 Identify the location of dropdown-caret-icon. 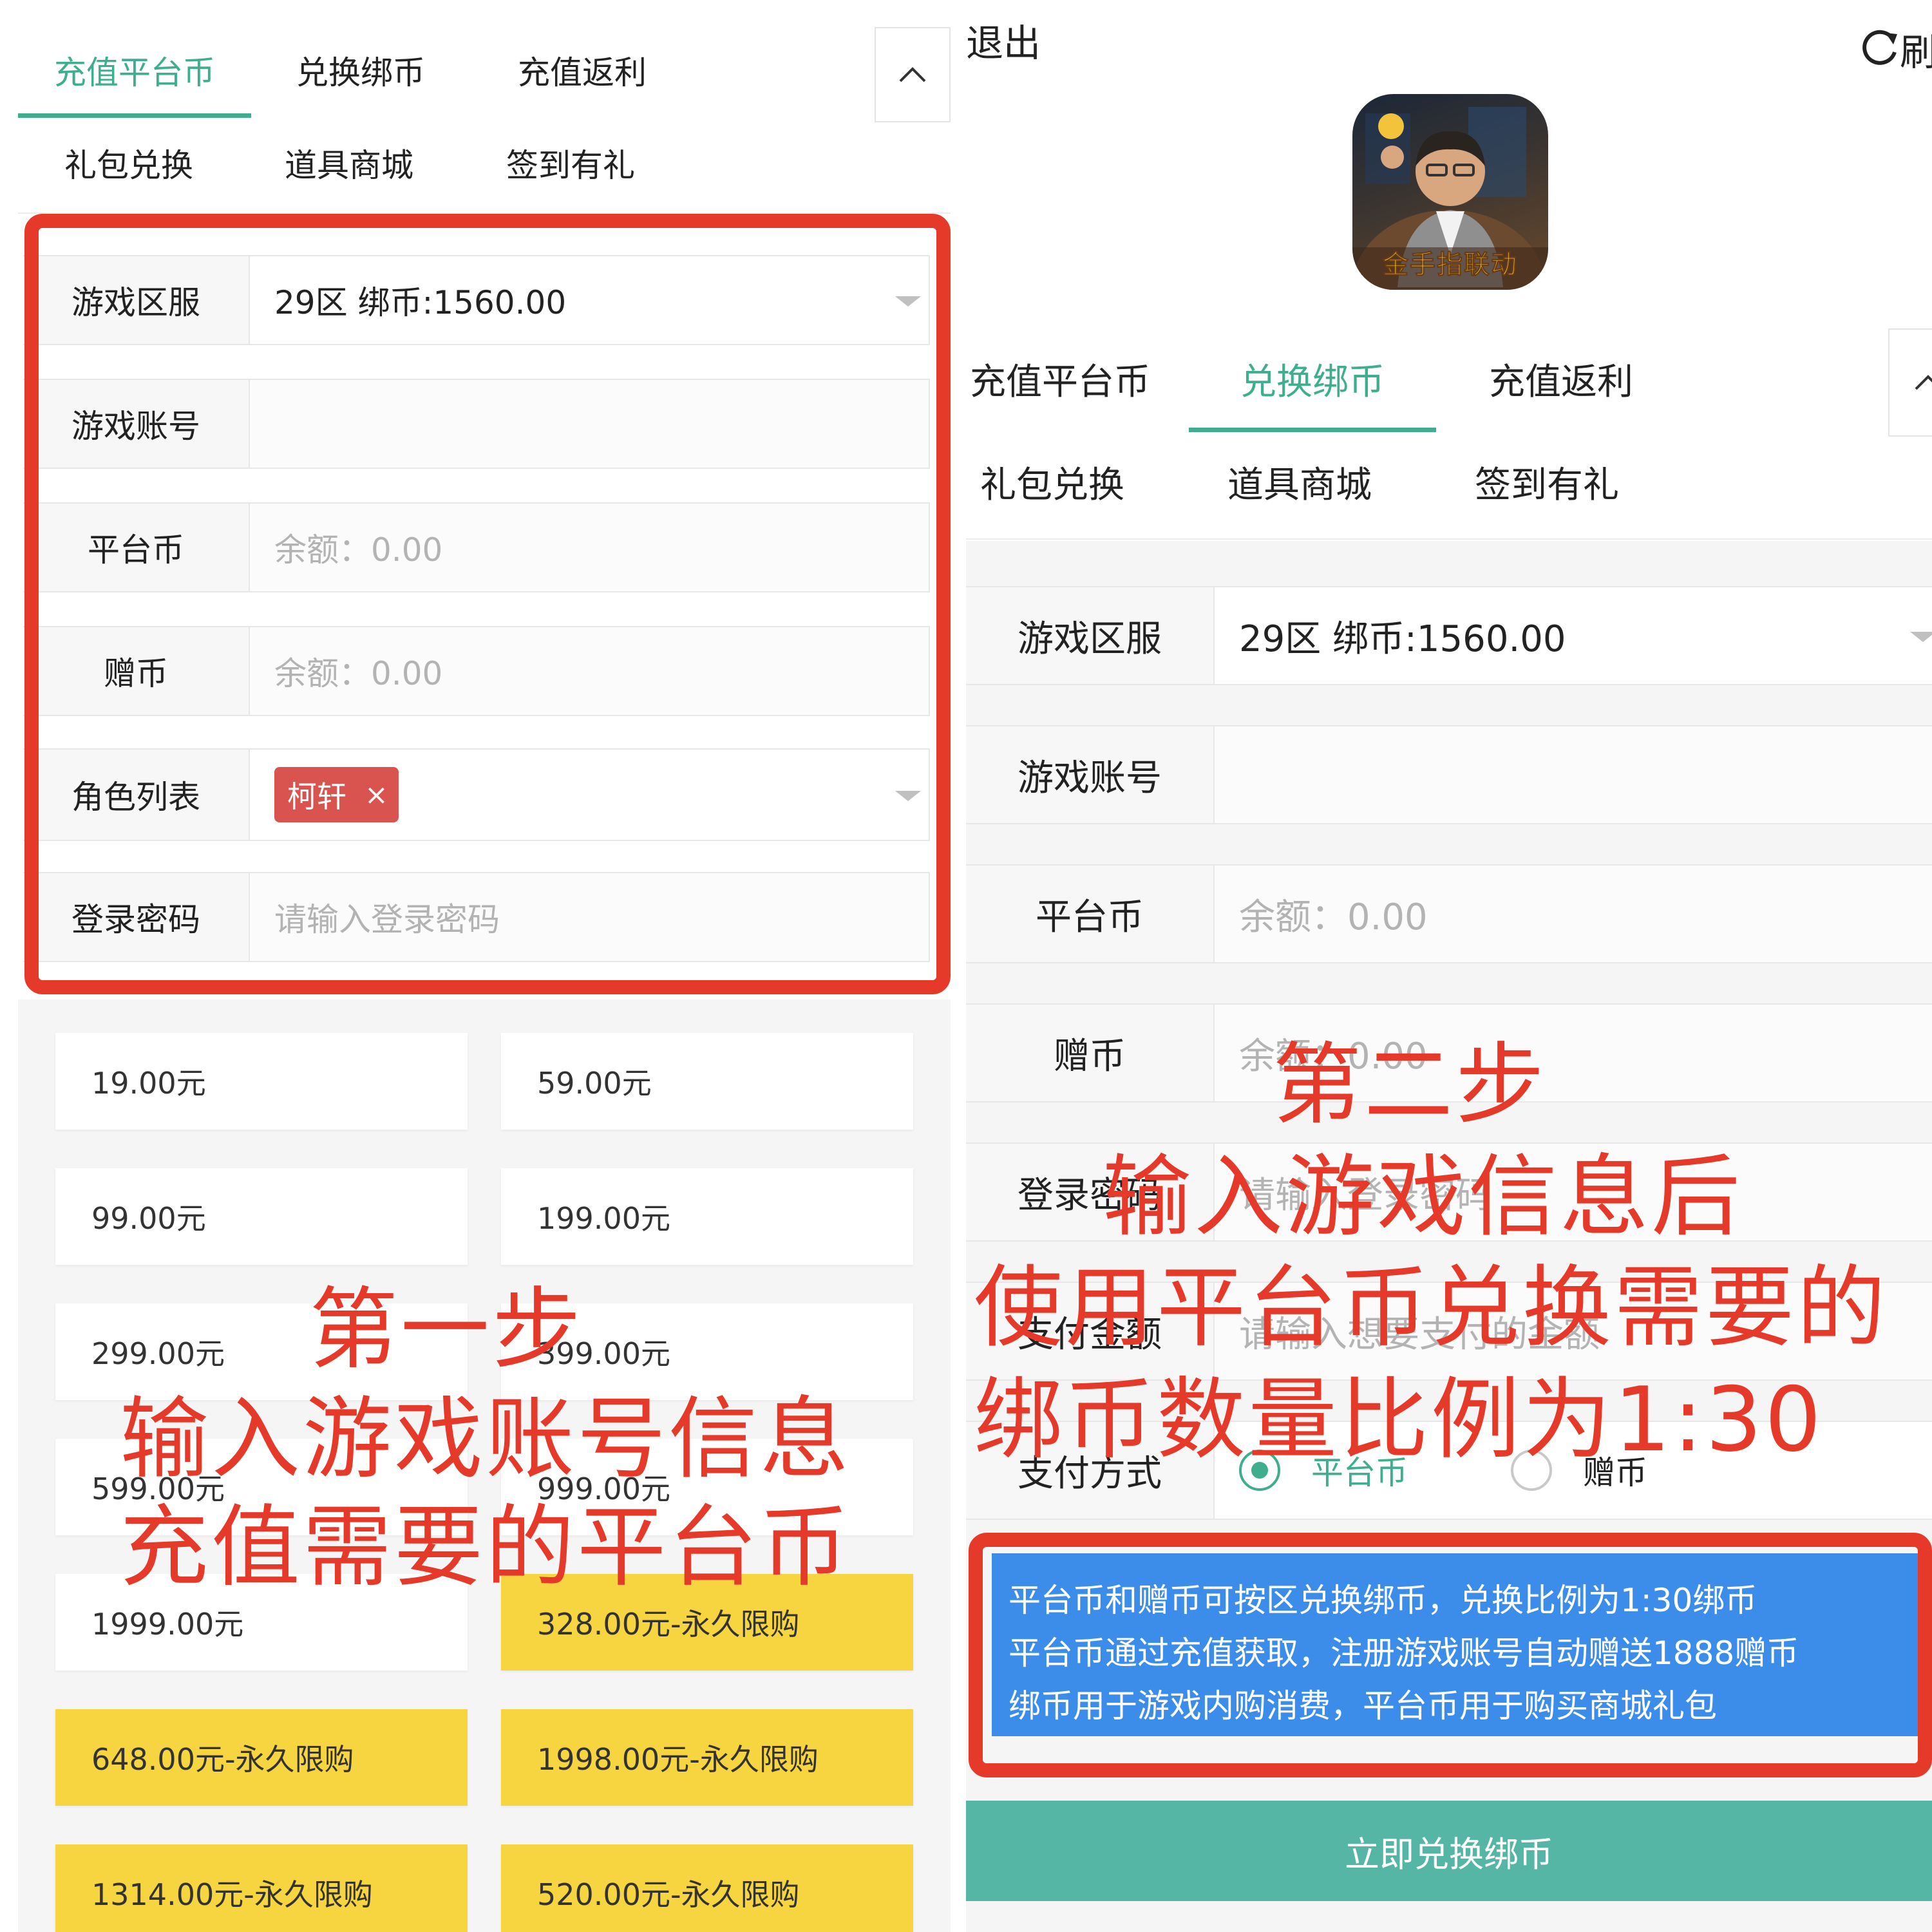
(1921, 637).